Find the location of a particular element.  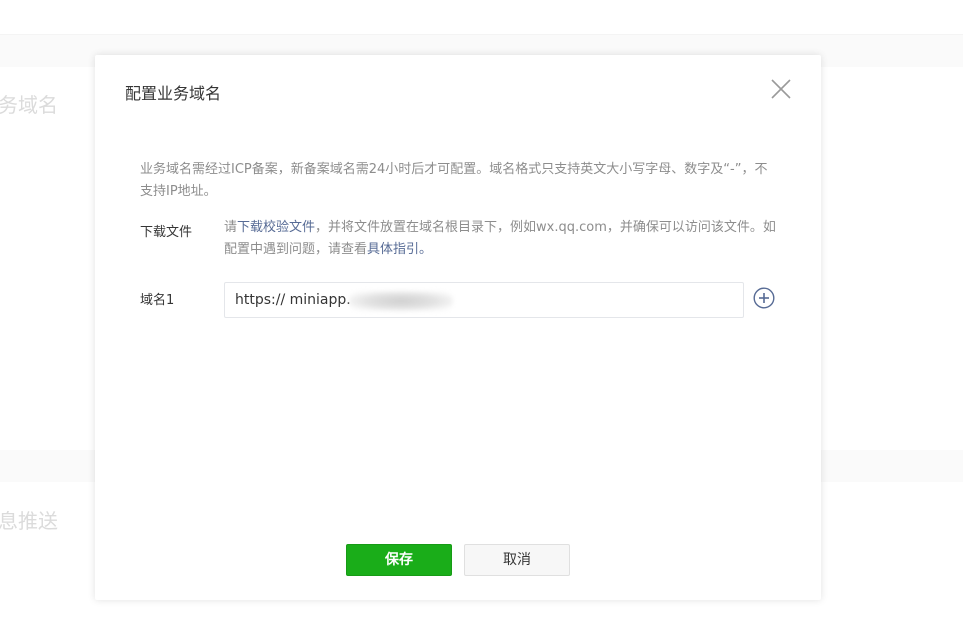

domain-1-label: 域名1 is located at coordinates (157, 300).